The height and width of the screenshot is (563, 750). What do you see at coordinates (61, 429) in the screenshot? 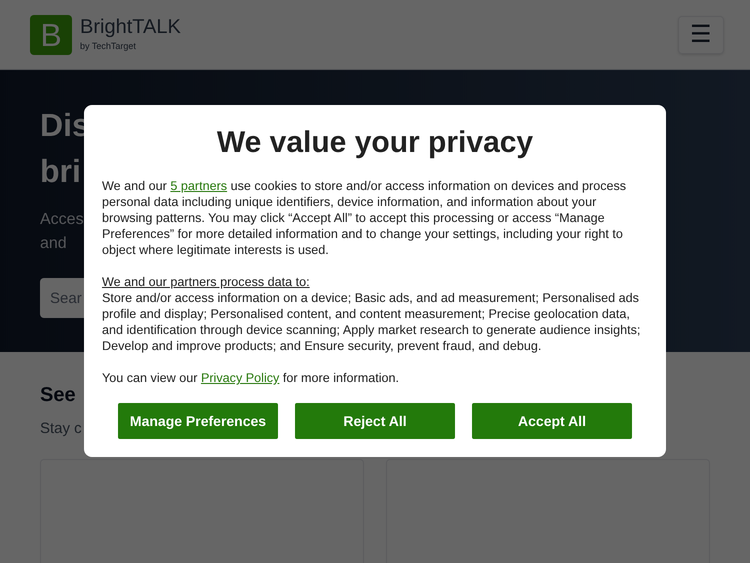
I see `section-subtitle: Stay c` at bounding box center [61, 429].